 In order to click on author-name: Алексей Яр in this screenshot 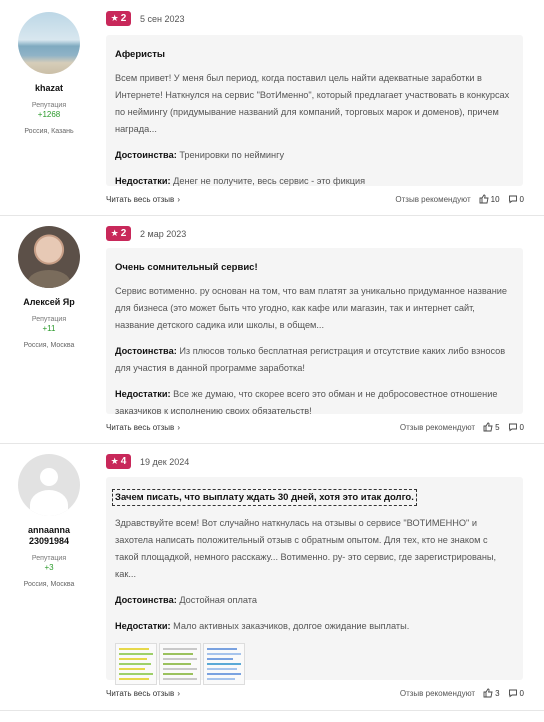, I will do `click(49, 302)`.